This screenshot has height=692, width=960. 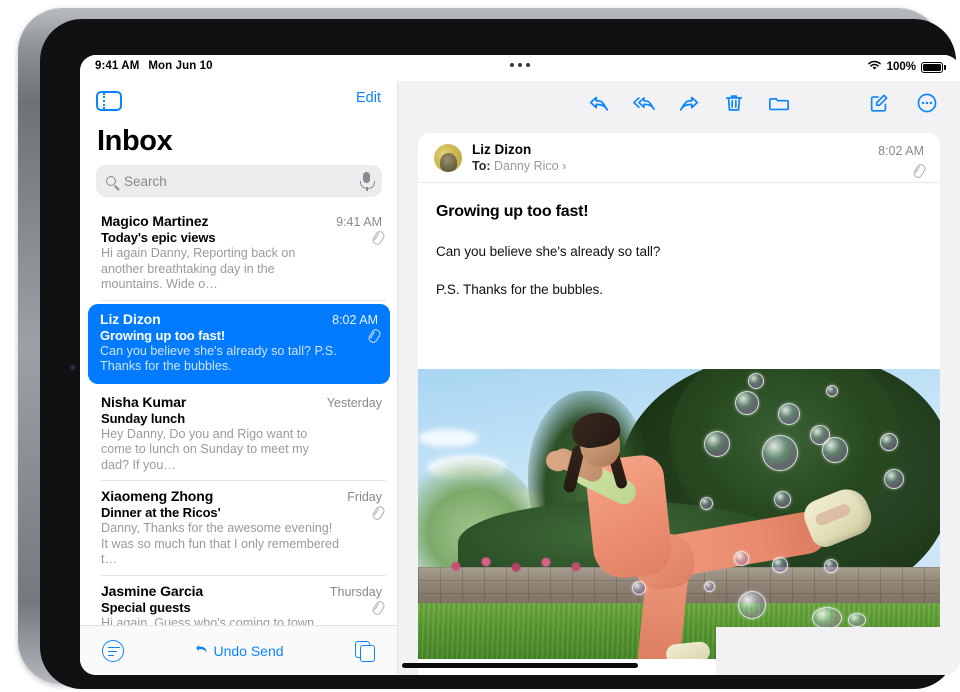 I want to click on more-ellipsis-circle-icon, so click(x=927, y=103).